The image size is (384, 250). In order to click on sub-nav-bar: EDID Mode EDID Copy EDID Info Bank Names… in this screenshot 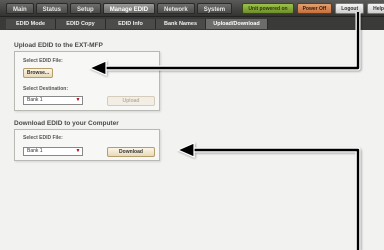, I will do `click(192, 23)`.